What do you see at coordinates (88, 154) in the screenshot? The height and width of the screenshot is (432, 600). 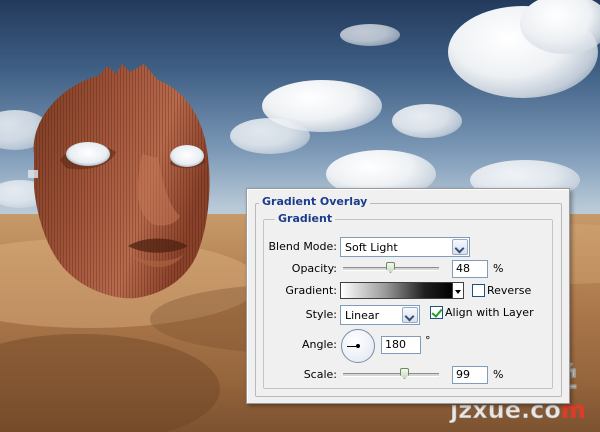 I see `left-eye-hole` at bounding box center [88, 154].